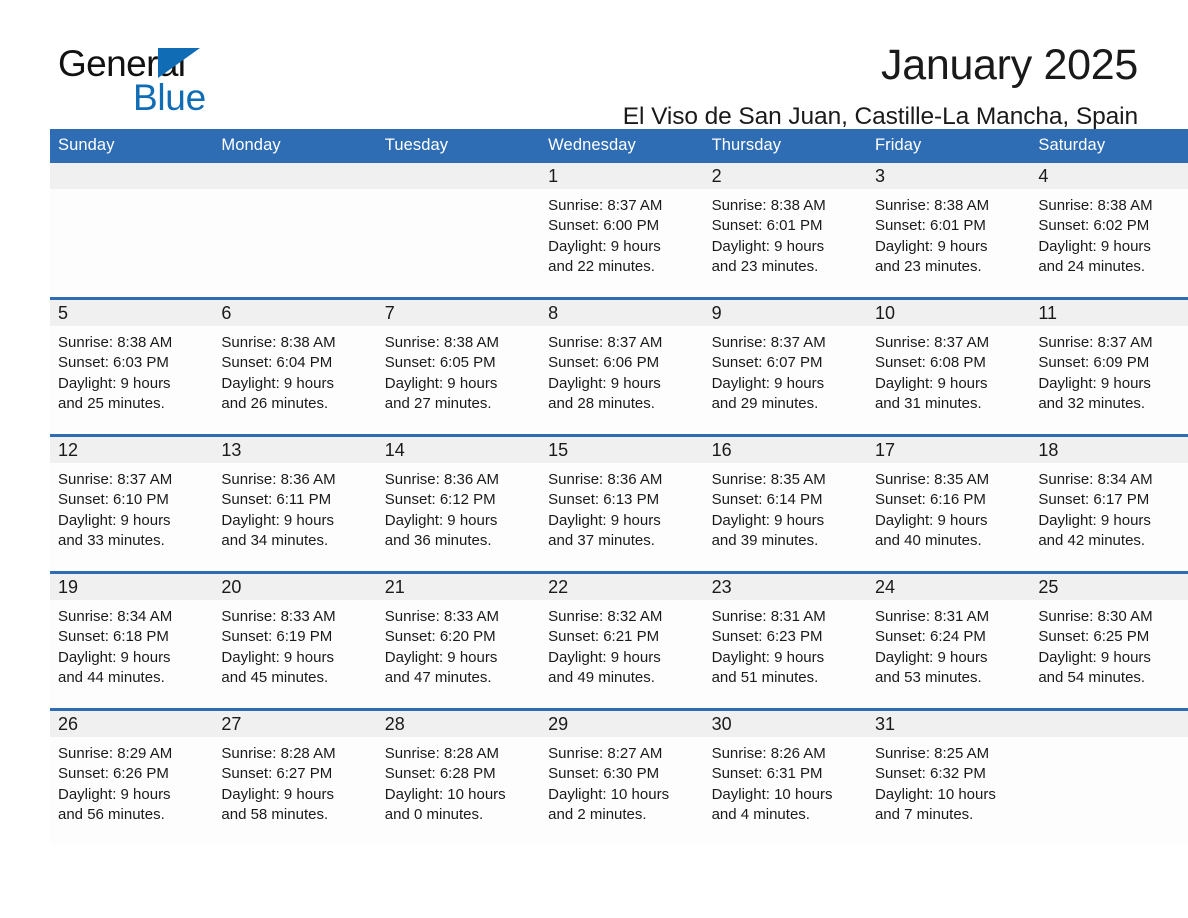 Image resolution: width=1188 pixels, height=918 pixels. What do you see at coordinates (111, 677) in the screenshot?
I see `daylight-text-line2: and 44 minutes.` at bounding box center [111, 677].